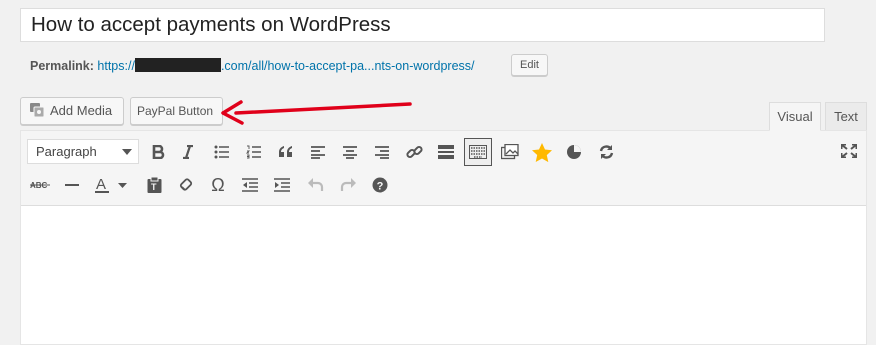  I want to click on pie-chart-icon, so click(574, 152).